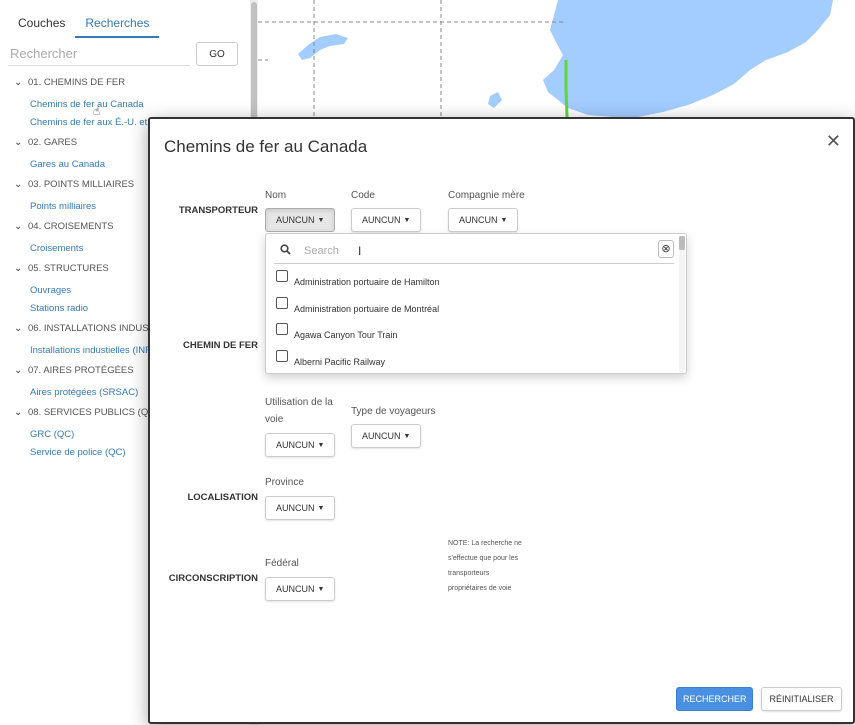 Image resolution: width=855 pixels, height=725 pixels. I want to click on text-cursor-icon: I, so click(360, 251).